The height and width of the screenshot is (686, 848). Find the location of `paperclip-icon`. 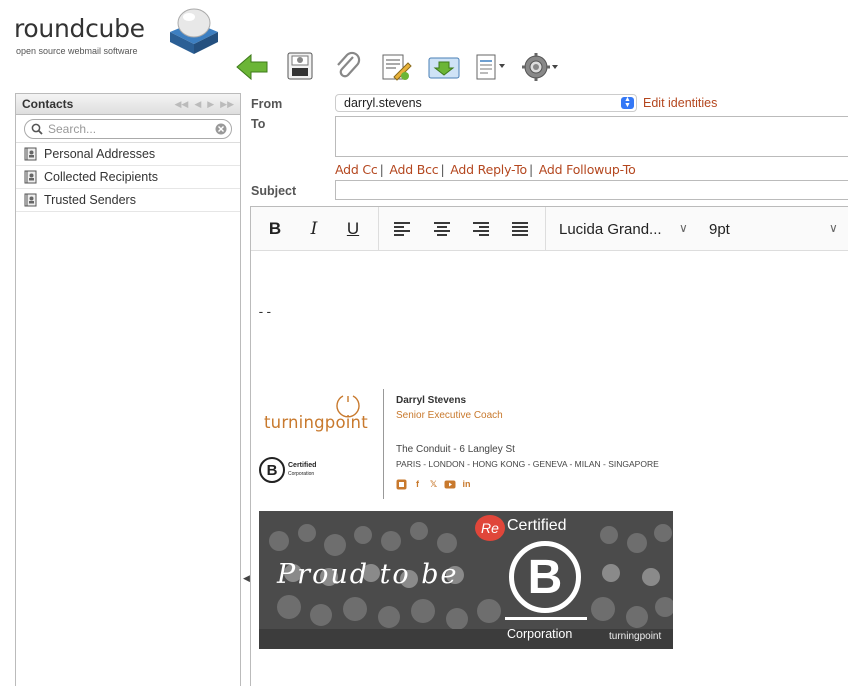

paperclip-icon is located at coordinates (349, 64).